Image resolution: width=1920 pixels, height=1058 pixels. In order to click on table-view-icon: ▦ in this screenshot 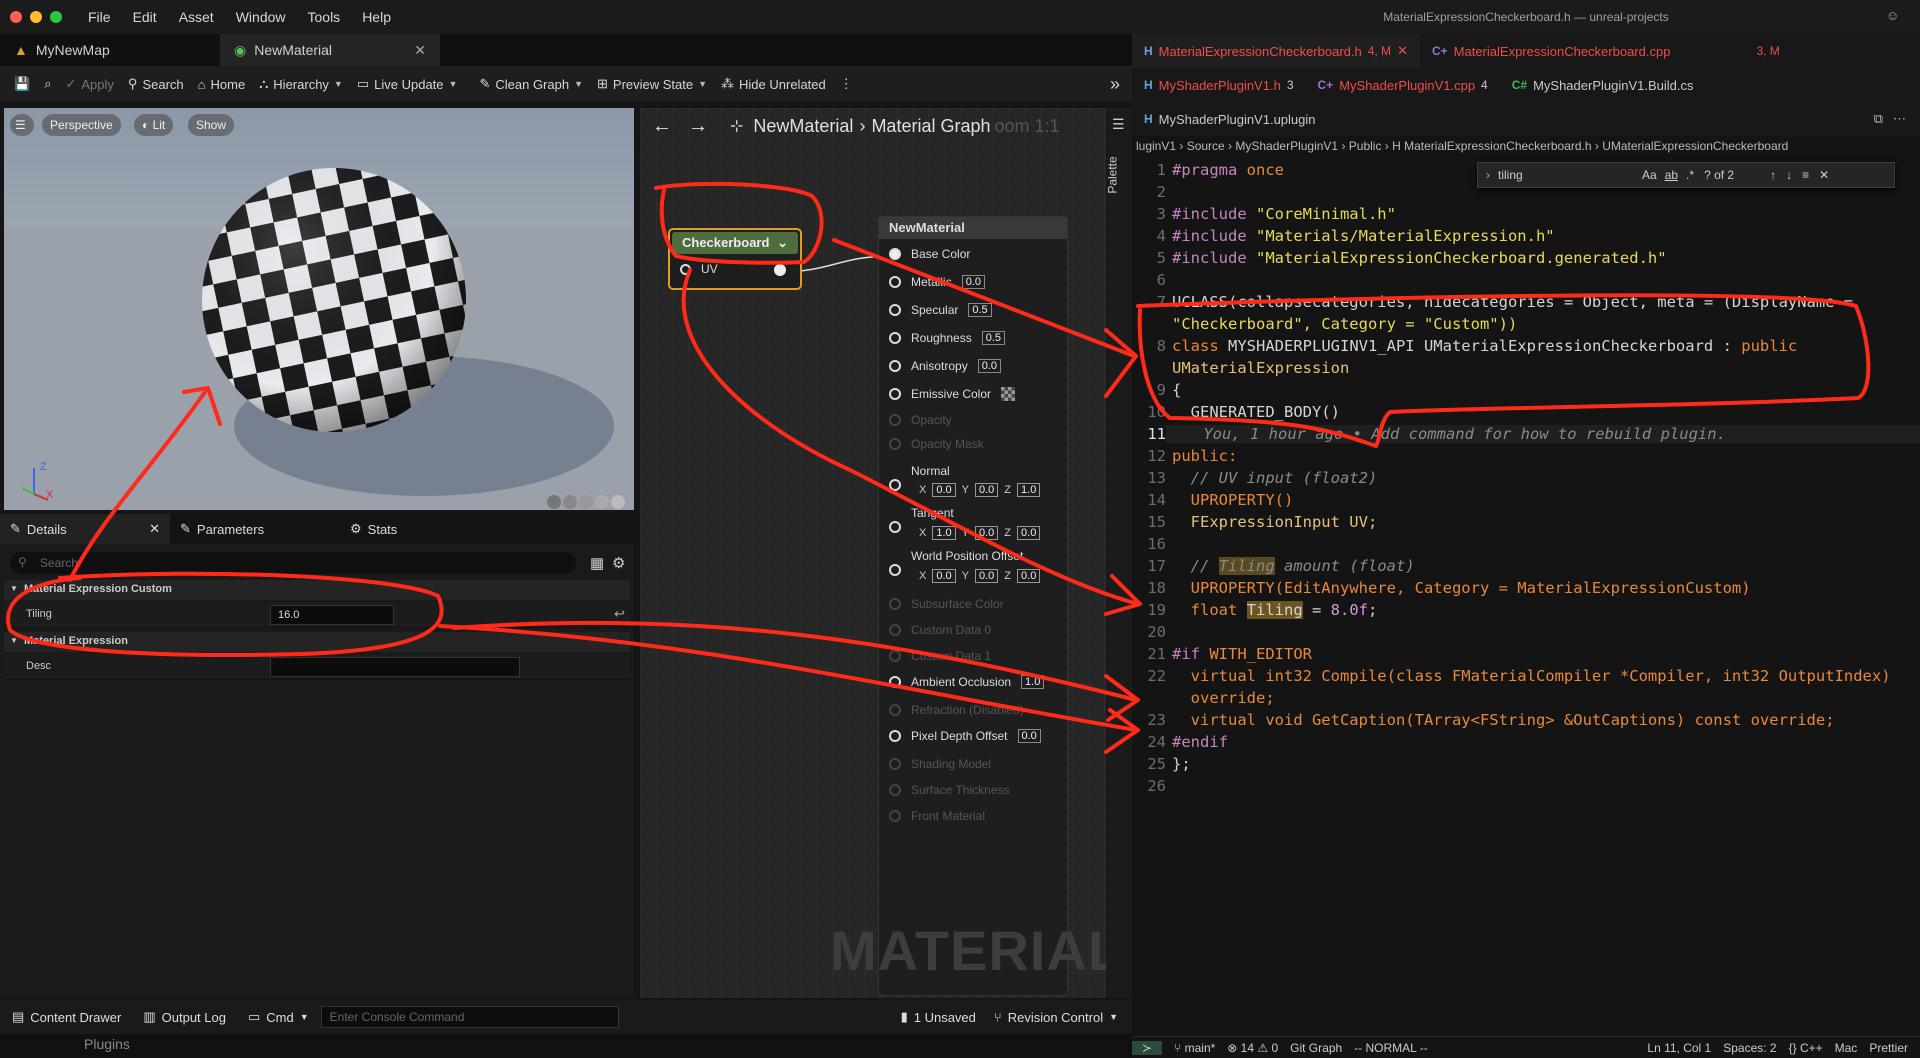, I will do `click(597, 563)`.